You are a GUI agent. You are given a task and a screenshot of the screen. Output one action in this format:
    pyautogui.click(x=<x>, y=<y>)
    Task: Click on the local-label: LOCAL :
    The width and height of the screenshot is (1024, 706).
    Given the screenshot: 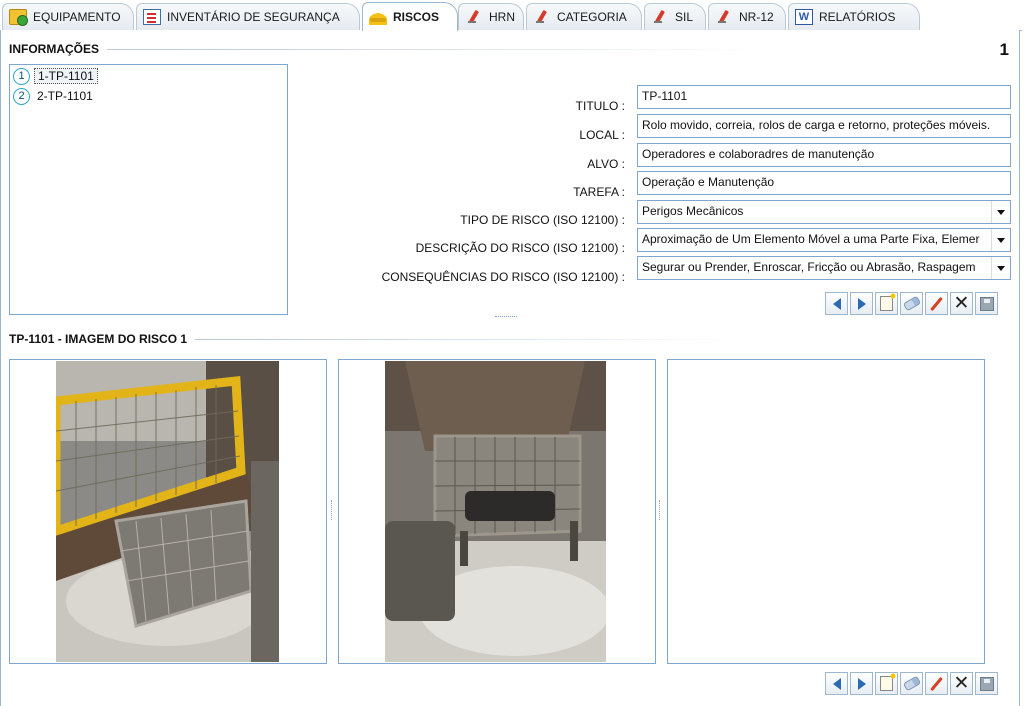 What is the action you would take?
    pyautogui.click(x=602, y=135)
    